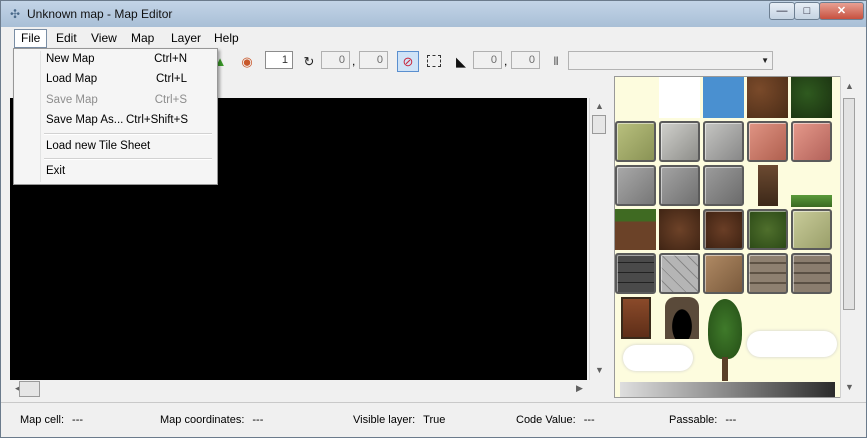 The height and width of the screenshot is (438, 867). What do you see at coordinates (211, 420) in the screenshot?
I see `map-coordinates-status: Map coordinates: ---` at bounding box center [211, 420].